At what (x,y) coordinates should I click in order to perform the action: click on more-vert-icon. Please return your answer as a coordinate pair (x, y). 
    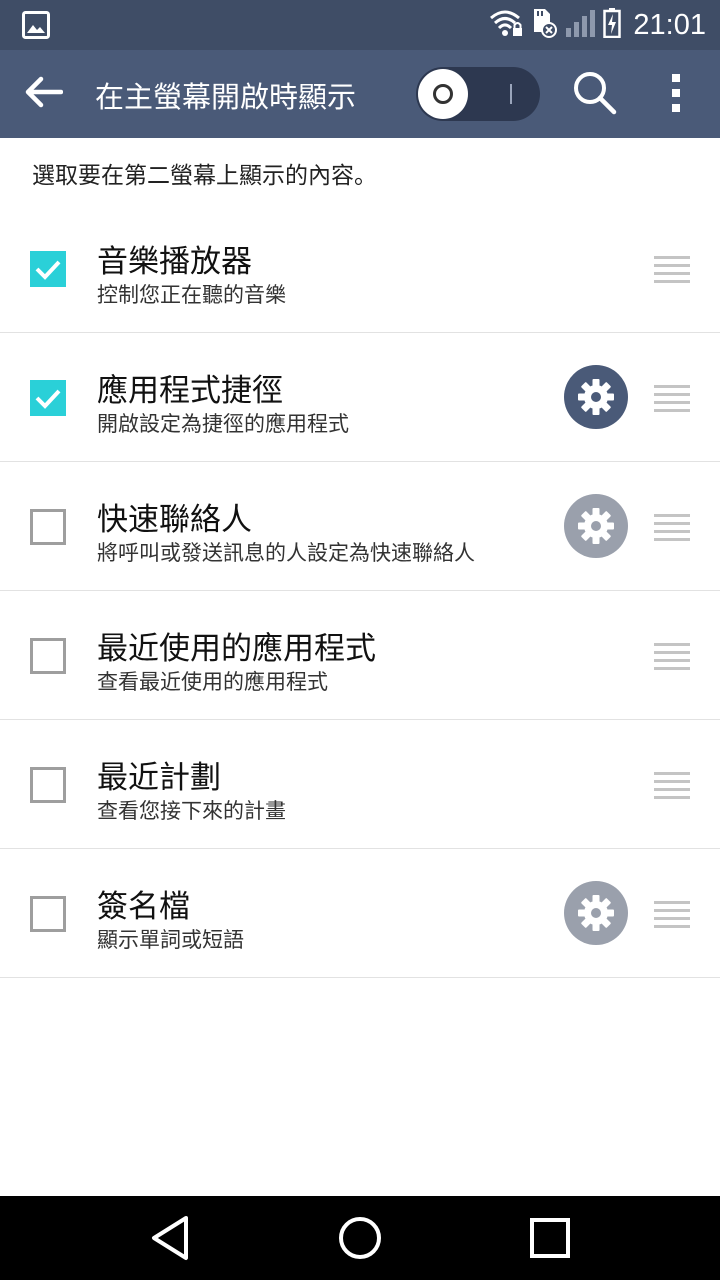
    Looking at the image, I should click on (676, 95).